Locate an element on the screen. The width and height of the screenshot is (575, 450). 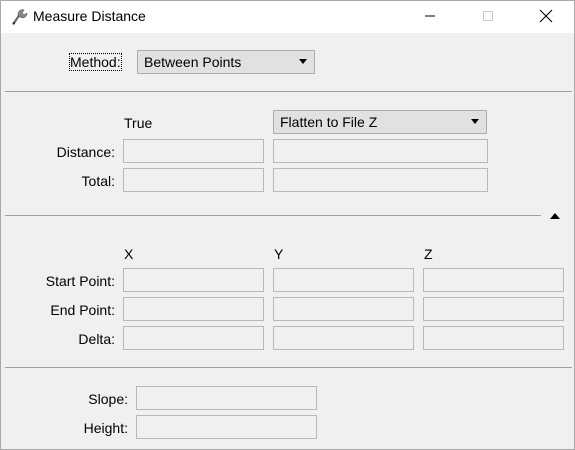
delta-x-field is located at coordinates (193, 338).